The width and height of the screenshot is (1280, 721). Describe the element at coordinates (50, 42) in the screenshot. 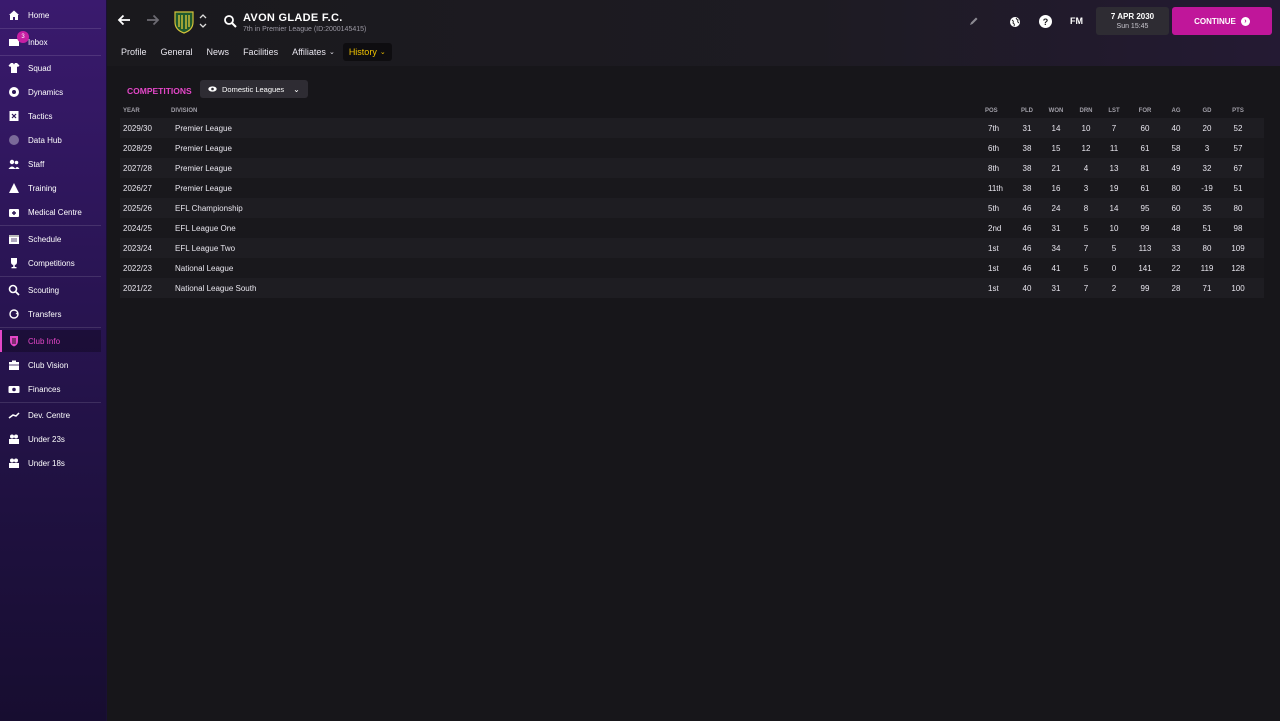

I see `sidebar-item-inbox: 3 Inbox` at that location.